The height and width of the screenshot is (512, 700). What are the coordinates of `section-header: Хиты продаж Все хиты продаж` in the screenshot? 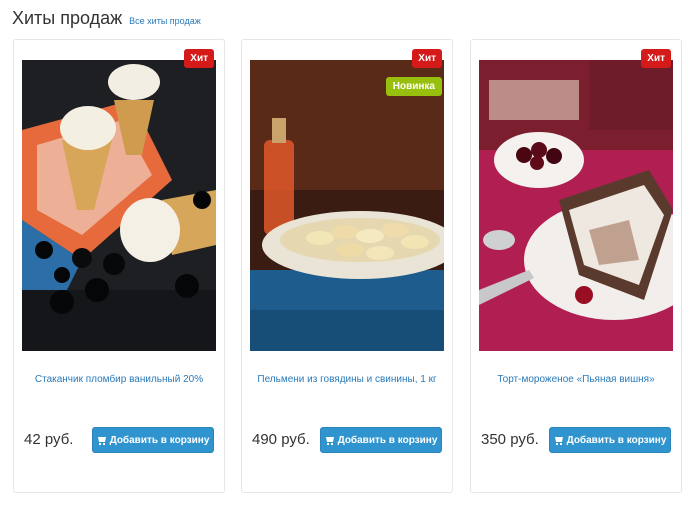 It's located at (106, 18).